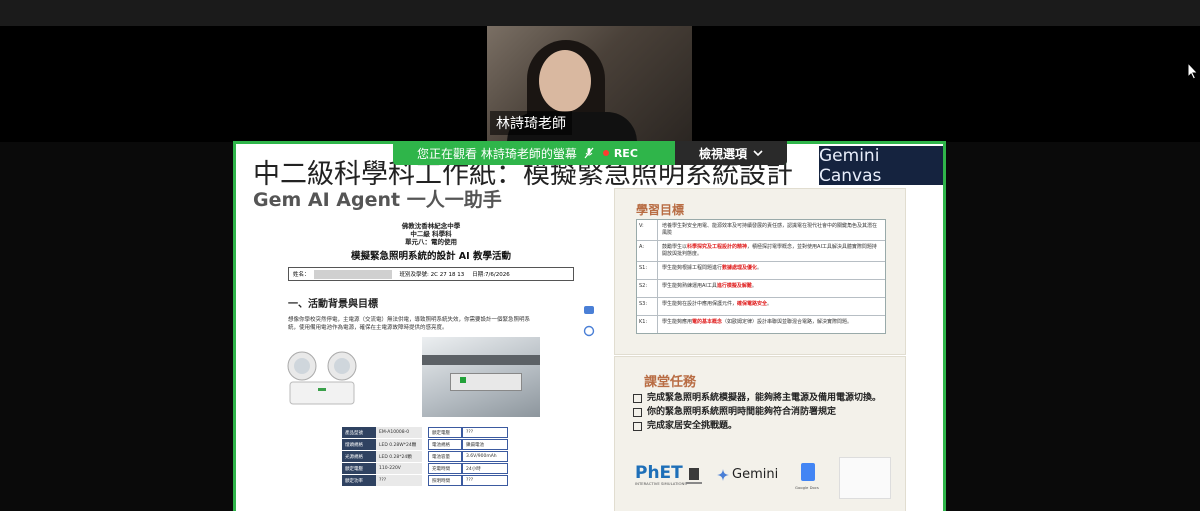 This screenshot has height=511, width=1200. What do you see at coordinates (565, 81) in the screenshot?
I see `participant-face` at bounding box center [565, 81].